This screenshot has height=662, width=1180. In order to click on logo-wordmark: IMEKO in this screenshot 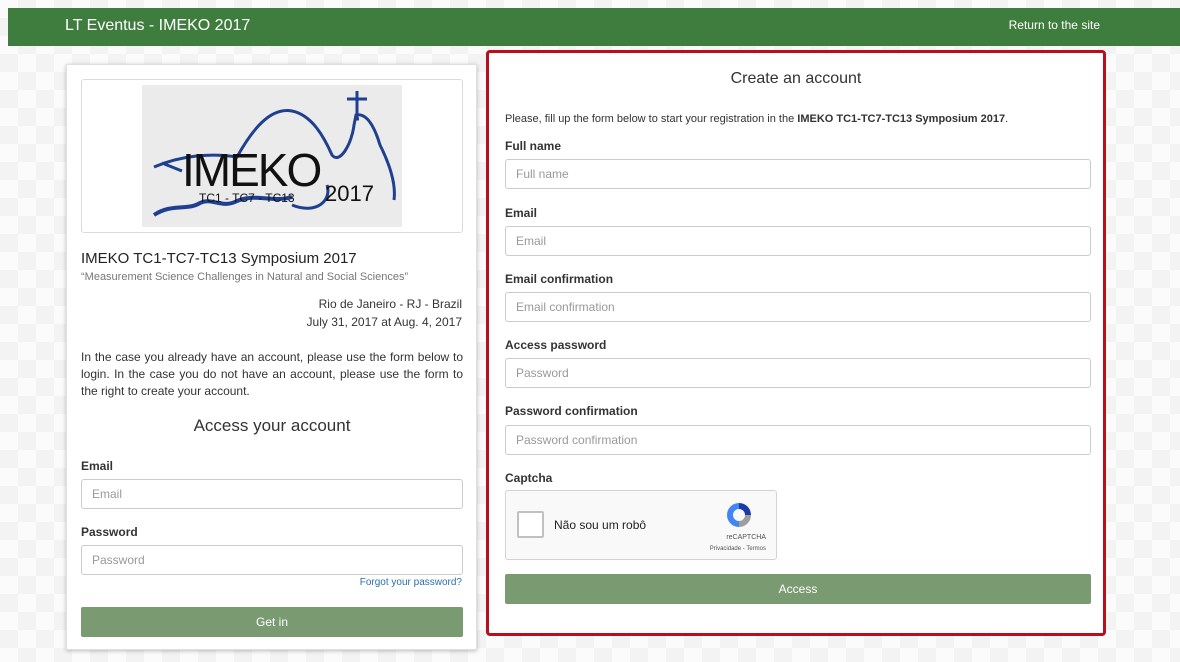, I will do `click(252, 170)`.